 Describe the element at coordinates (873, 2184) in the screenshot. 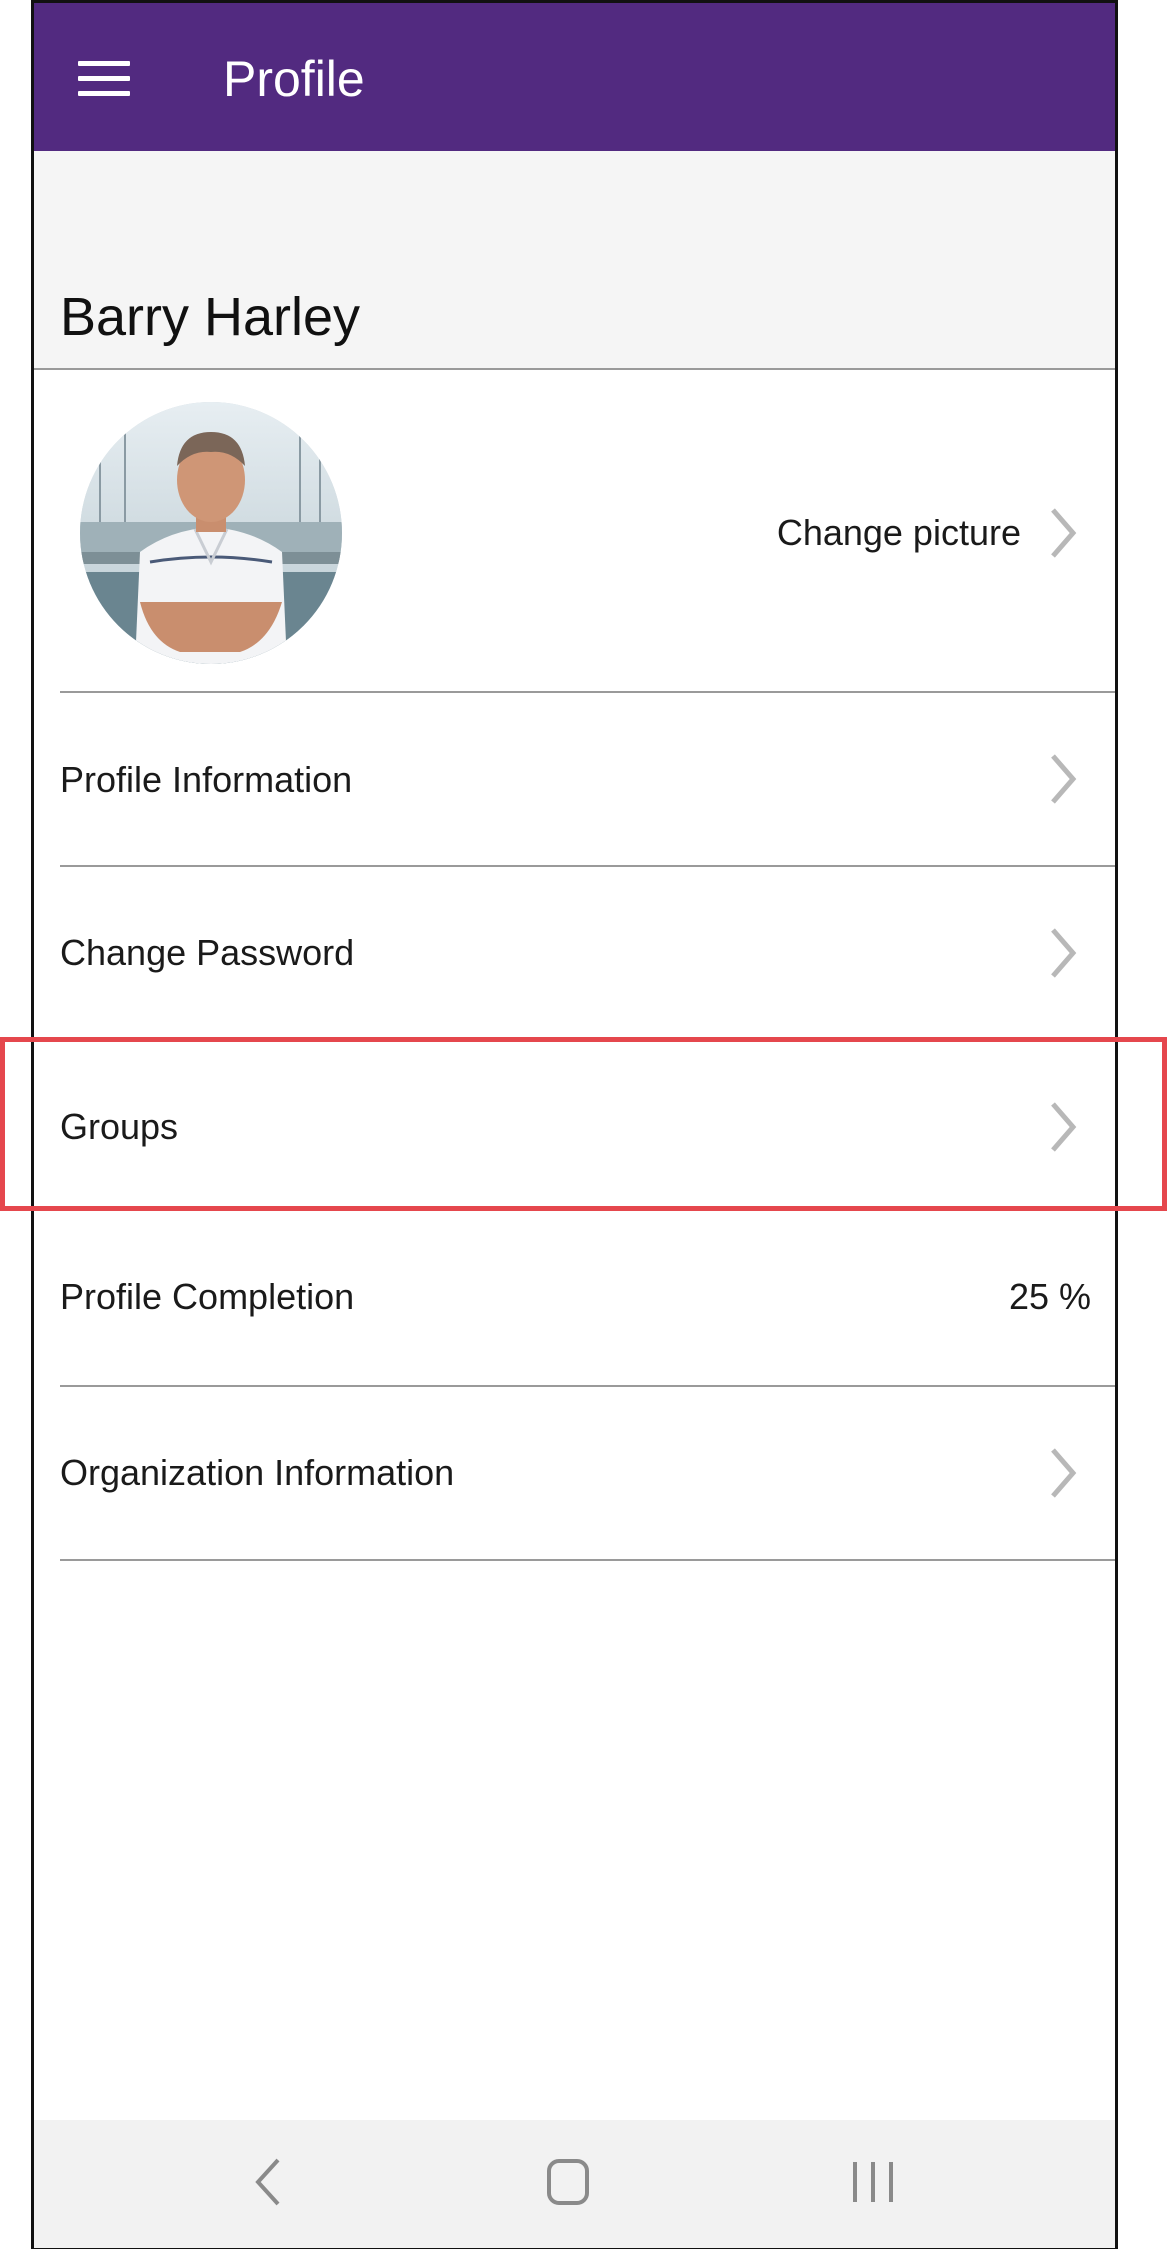

I see `recents-icon` at that location.